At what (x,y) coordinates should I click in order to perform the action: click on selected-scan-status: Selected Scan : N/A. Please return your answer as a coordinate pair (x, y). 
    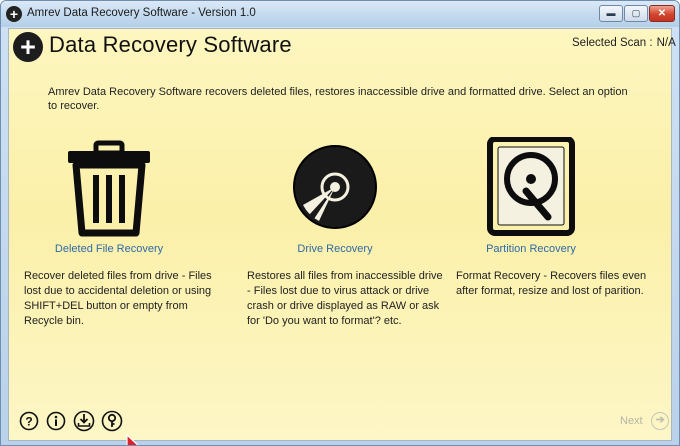
    Looking at the image, I should click on (624, 43).